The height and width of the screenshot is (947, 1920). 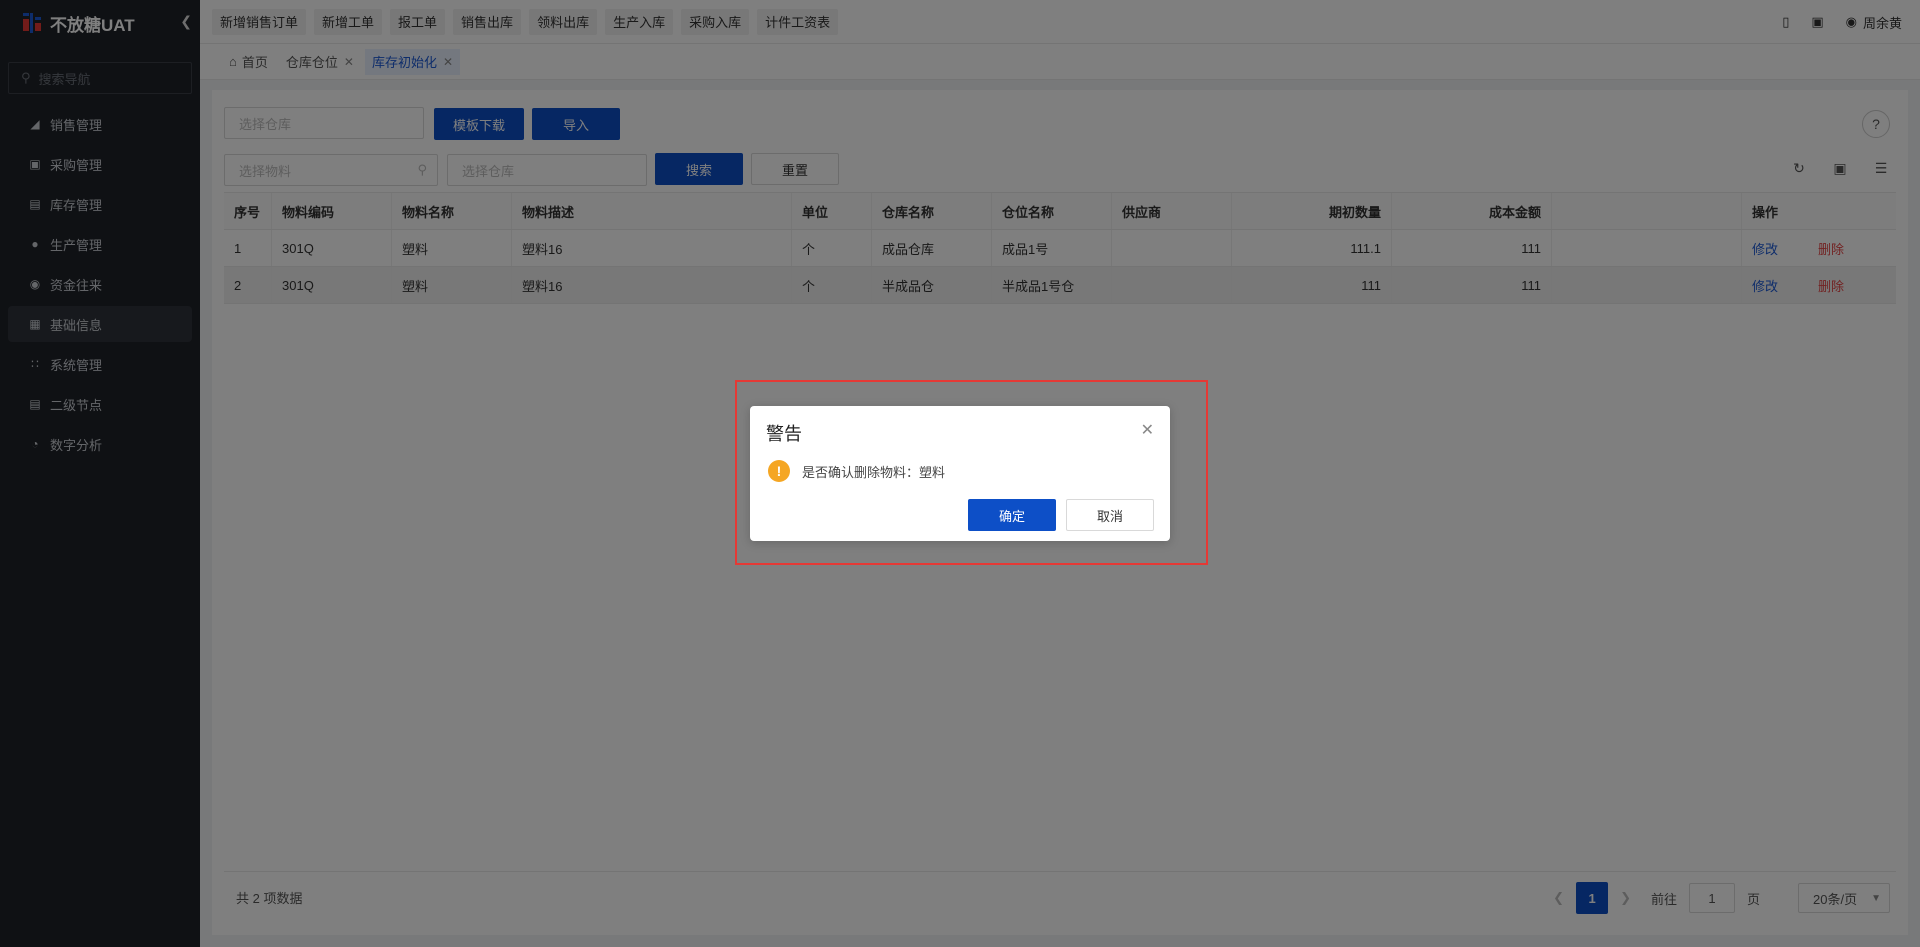 I want to click on confirm-dialog: 警告 ✕ ! 是否确认删除物料：塑料 确定 取消, so click(x=960, y=473).